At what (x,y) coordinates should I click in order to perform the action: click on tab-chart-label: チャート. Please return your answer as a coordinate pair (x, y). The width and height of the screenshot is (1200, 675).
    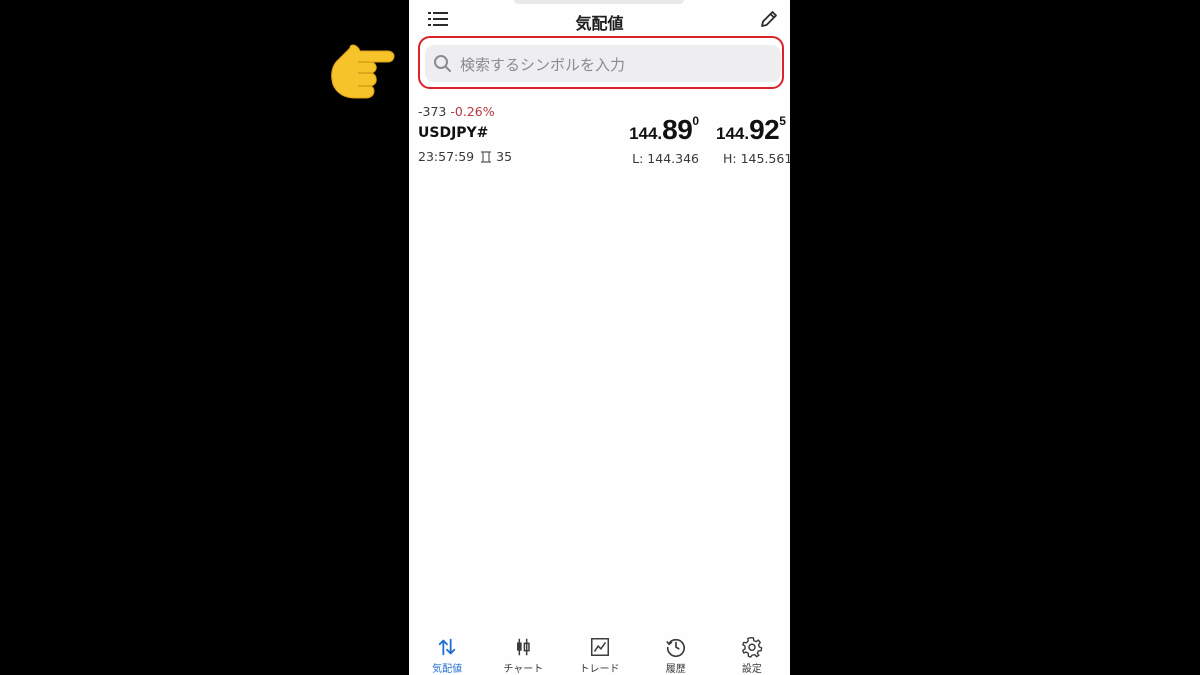
    Looking at the image, I should click on (523, 669).